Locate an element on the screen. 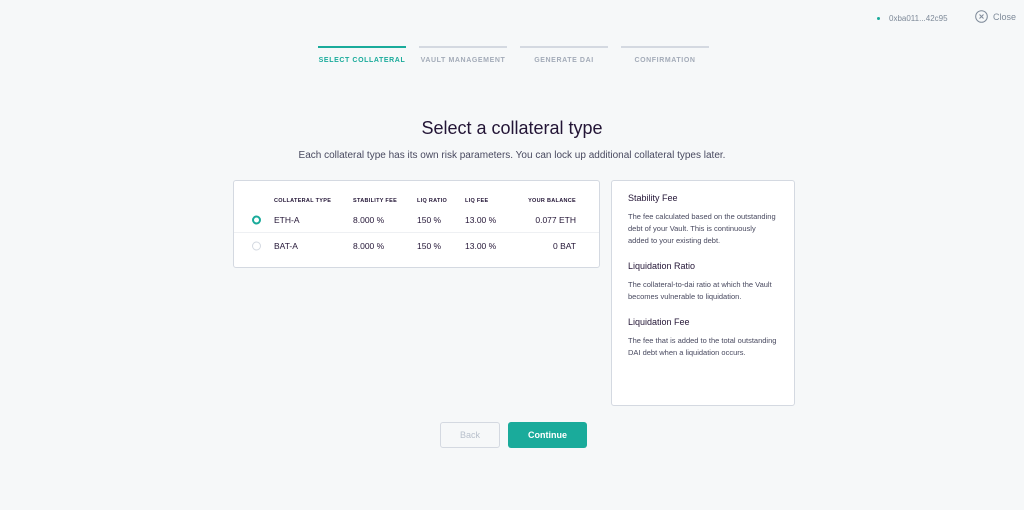 The width and height of the screenshot is (1024, 510). step-label: SELECT COLLATERAL is located at coordinates (362, 60).